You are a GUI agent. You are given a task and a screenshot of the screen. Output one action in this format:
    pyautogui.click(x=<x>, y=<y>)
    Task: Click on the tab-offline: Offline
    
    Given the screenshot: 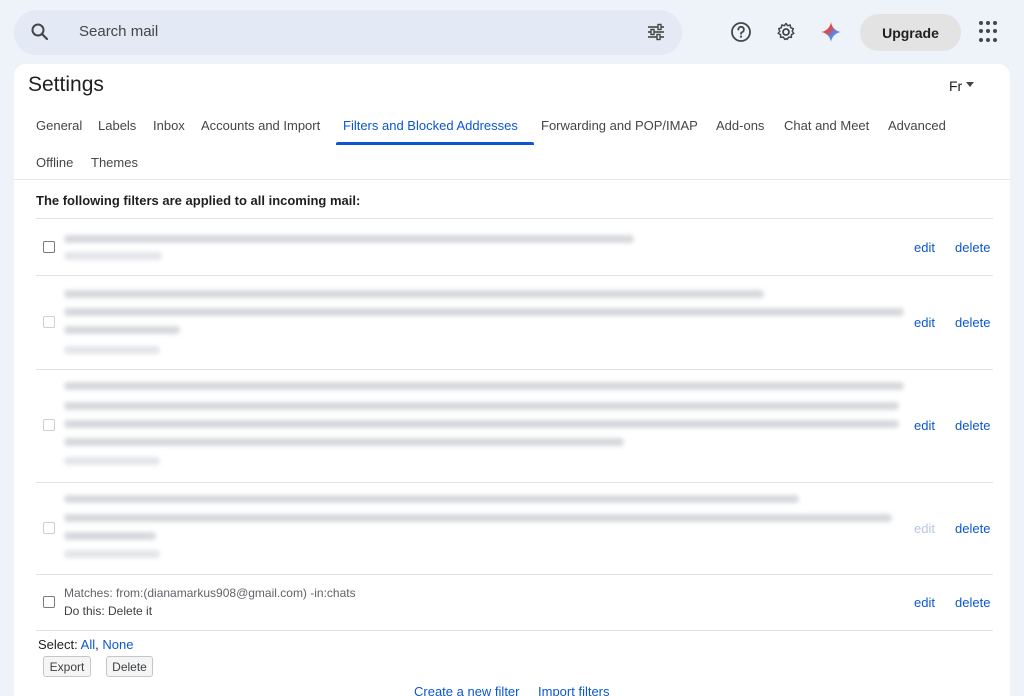 What is the action you would take?
    pyautogui.click(x=54, y=162)
    